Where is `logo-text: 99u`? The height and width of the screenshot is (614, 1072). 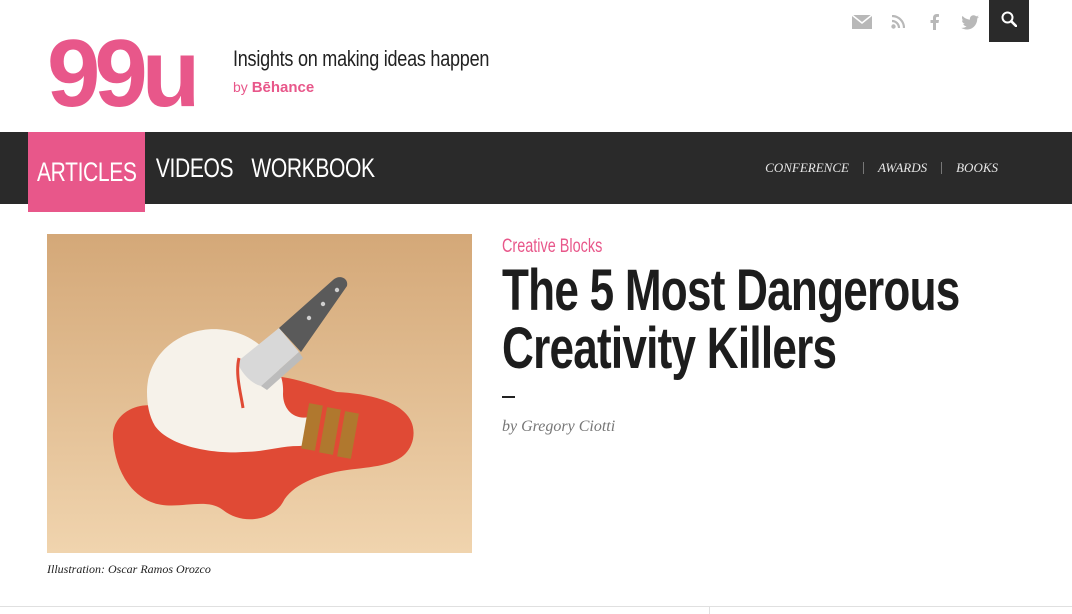
logo-text: 99u is located at coordinates (123, 73).